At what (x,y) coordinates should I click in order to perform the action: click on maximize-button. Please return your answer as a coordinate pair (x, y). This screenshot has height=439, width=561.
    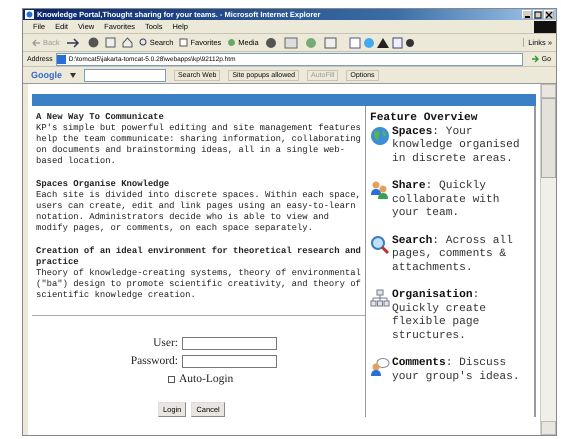
    Looking at the image, I should click on (538, 14).